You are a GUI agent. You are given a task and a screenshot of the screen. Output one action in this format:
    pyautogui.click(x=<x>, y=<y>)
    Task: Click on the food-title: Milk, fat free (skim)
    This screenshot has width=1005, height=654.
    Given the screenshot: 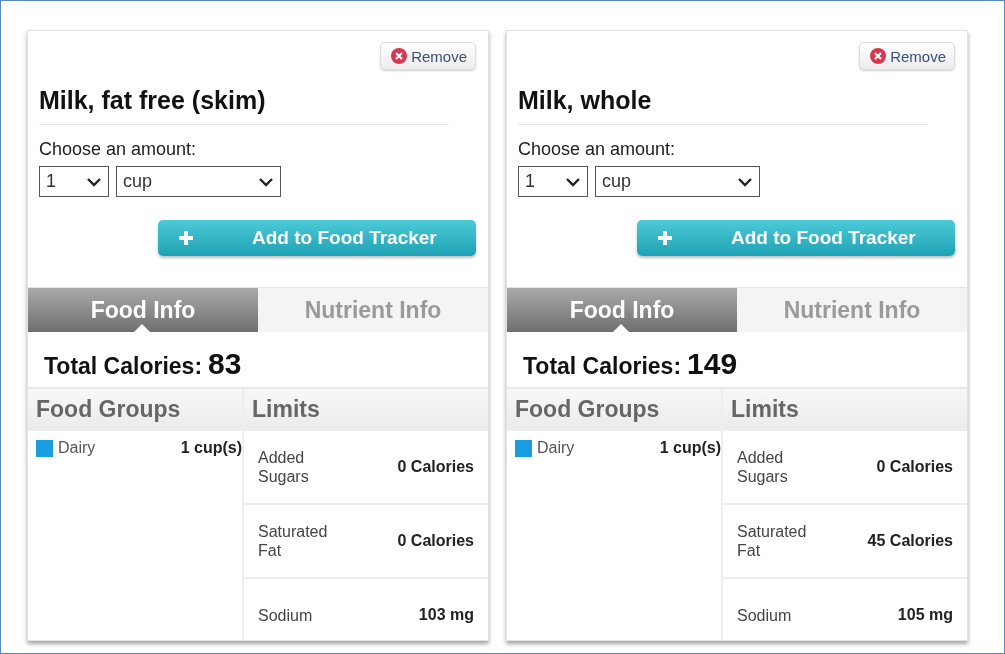 What is the action you would take?
    pyautogui.click(x=244, y=105)
    